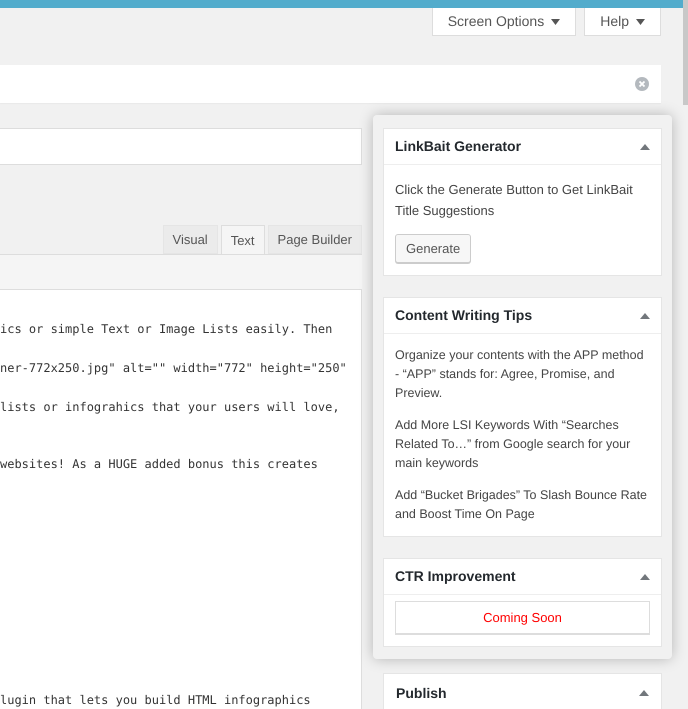 The image size is (688, 709). I want to click on widget-description: Click the Generate Button to Get LinkBait Title Suggestions, so click(514, 200).